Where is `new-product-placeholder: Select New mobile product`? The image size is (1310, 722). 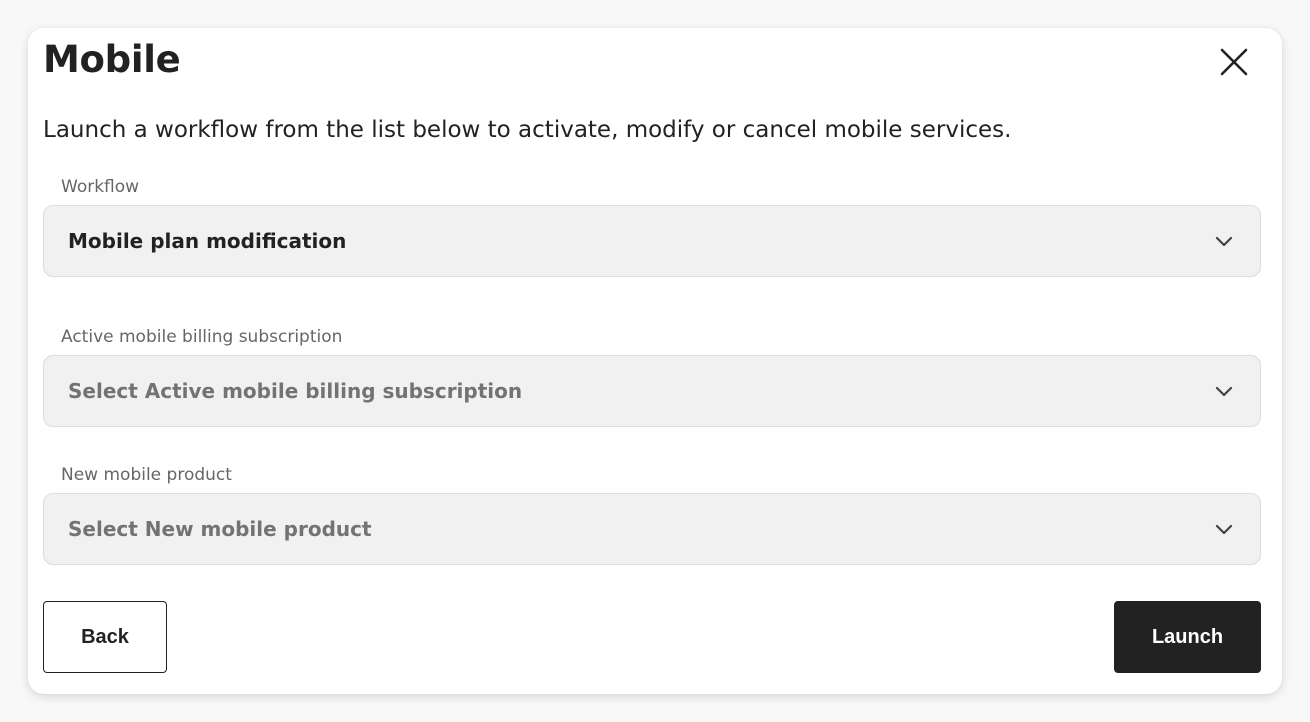
new-product-placeholder: Select New mobile product is located at coordinates (220, 529).